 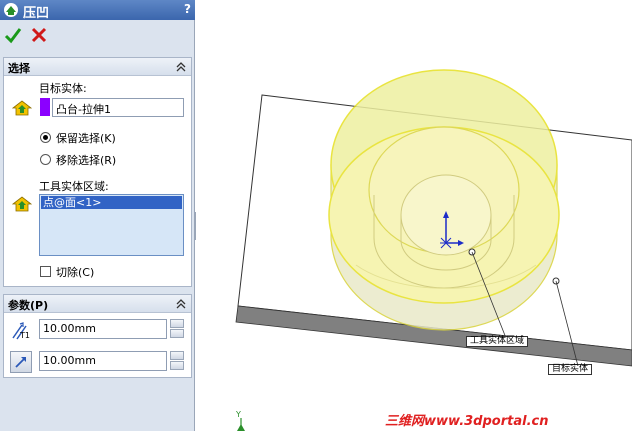 What do you see at coordinates (75, 272) in the screenshot?
I see `cut-label: 切除(C)` at bounding box center [75, 272].